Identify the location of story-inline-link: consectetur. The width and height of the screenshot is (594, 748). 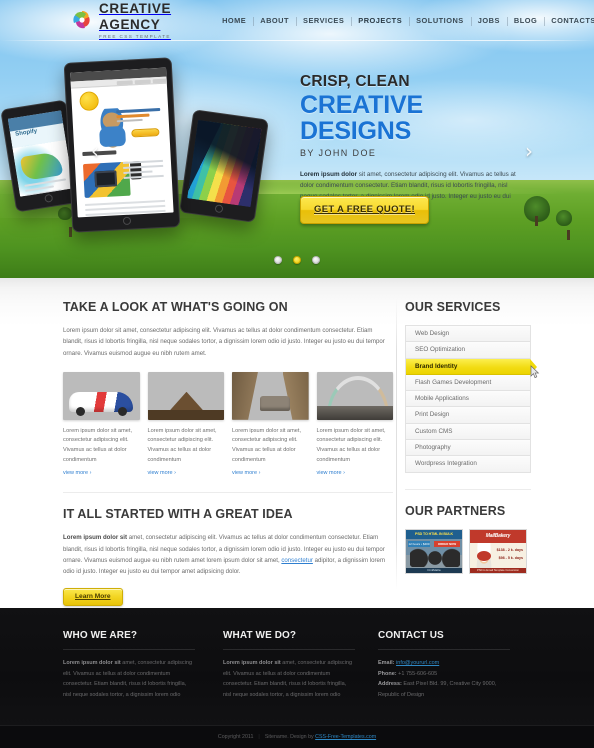
(297, 560).